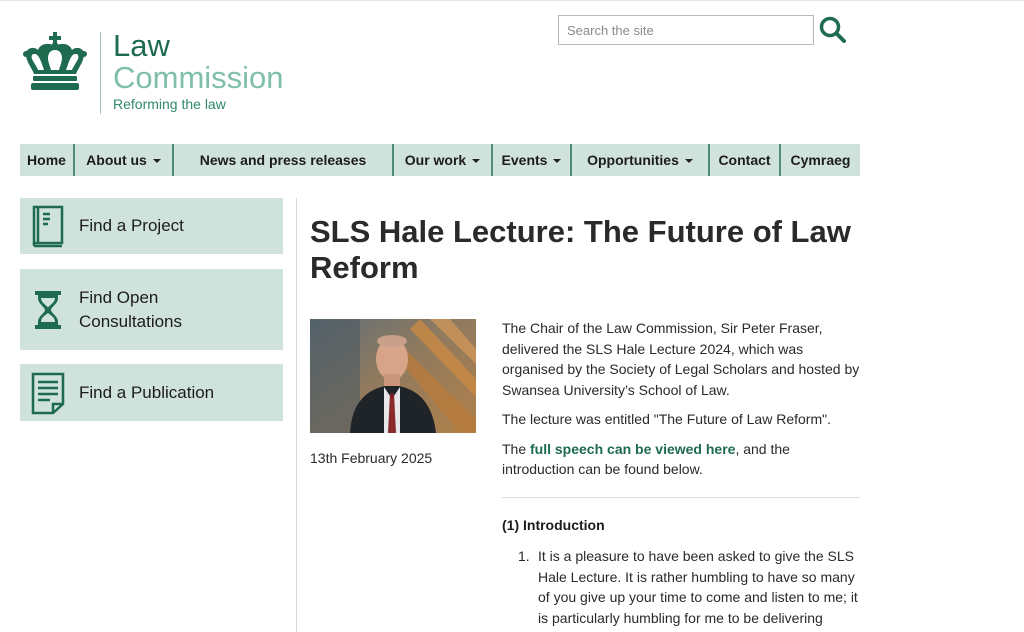  I want to click on document-icon, so click(48, 393).